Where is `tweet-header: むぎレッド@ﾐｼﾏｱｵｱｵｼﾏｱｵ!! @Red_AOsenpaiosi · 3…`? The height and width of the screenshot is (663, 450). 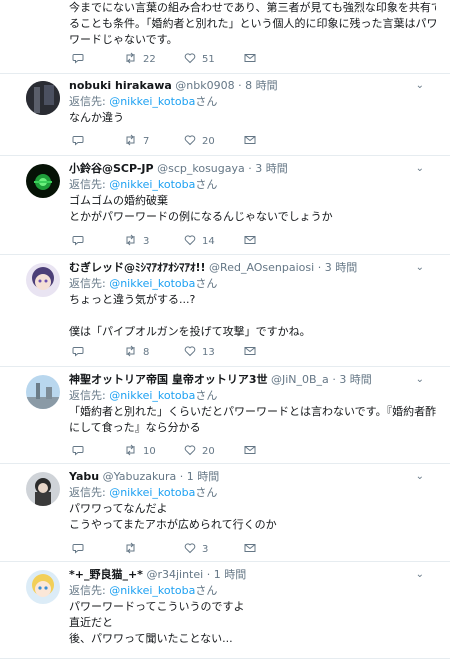 tweet-header: むぎレッド@ﾐｼﾏｱｵｱｵｼﾏｱｵ!! @Red_AOsenpaiosi · 3… is located at coordinates (246, 268).